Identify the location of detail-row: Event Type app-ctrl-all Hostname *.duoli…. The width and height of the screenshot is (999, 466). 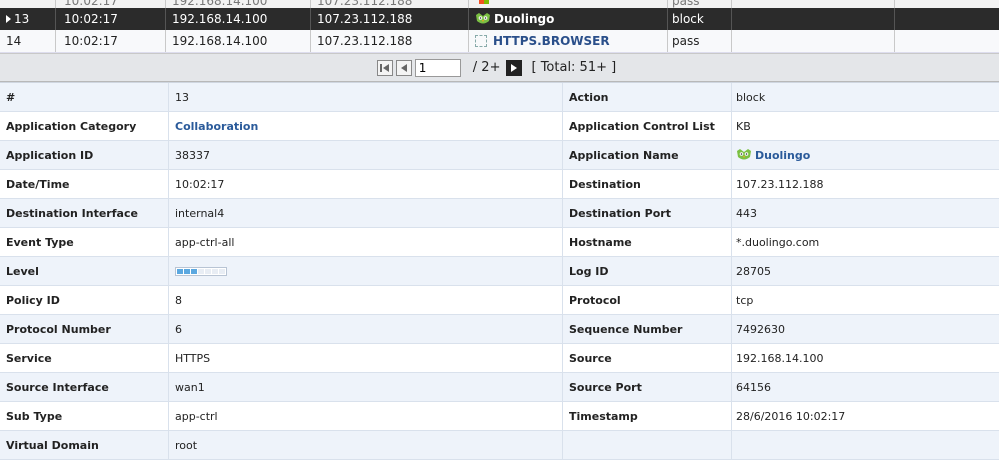
(499, 242).